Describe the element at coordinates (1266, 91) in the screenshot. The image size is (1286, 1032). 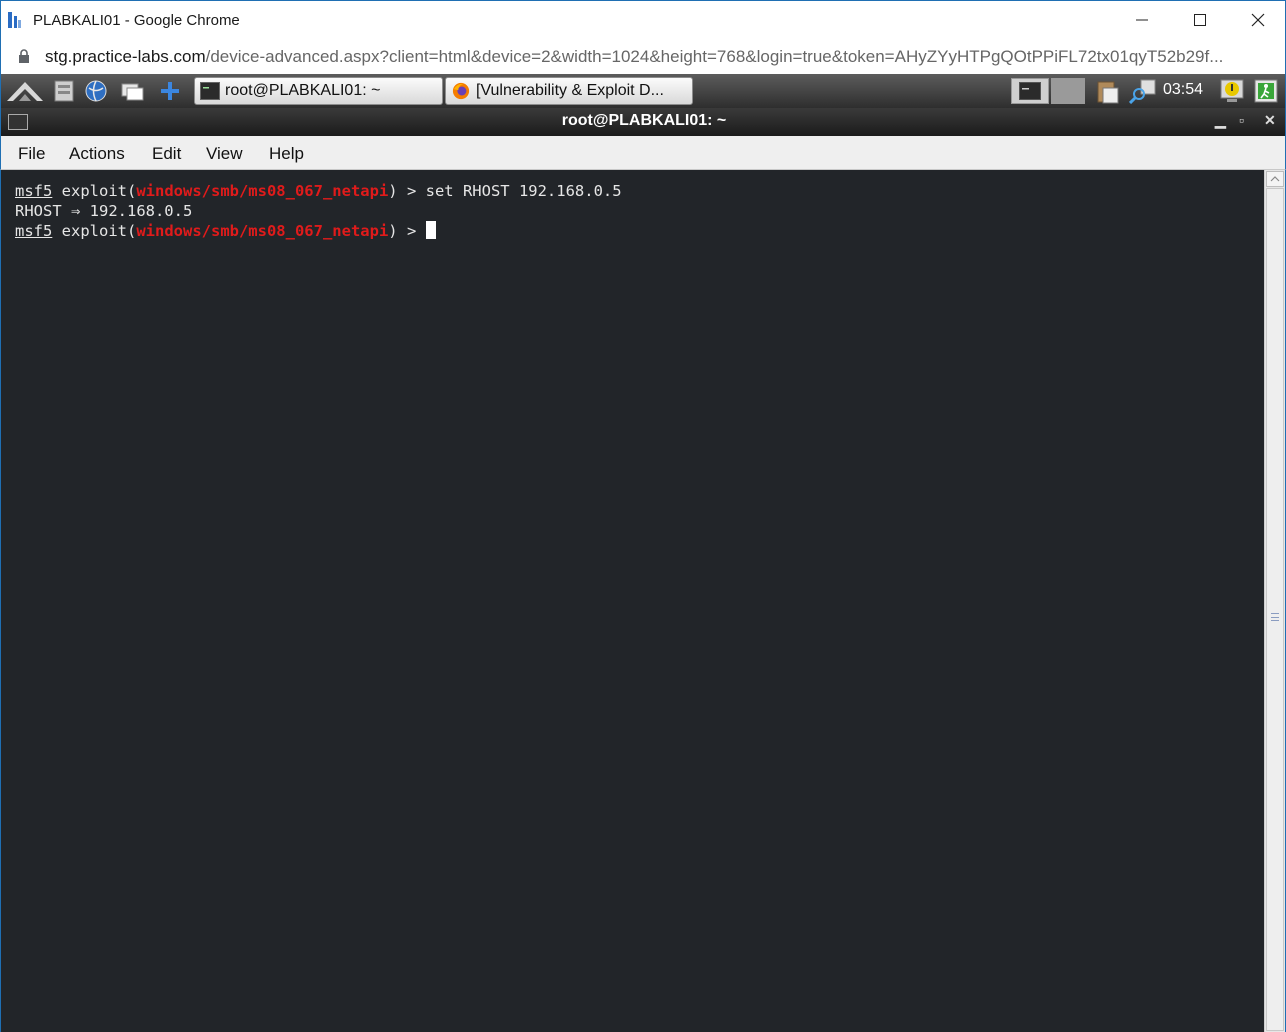
I see `logout-icon` at that location.